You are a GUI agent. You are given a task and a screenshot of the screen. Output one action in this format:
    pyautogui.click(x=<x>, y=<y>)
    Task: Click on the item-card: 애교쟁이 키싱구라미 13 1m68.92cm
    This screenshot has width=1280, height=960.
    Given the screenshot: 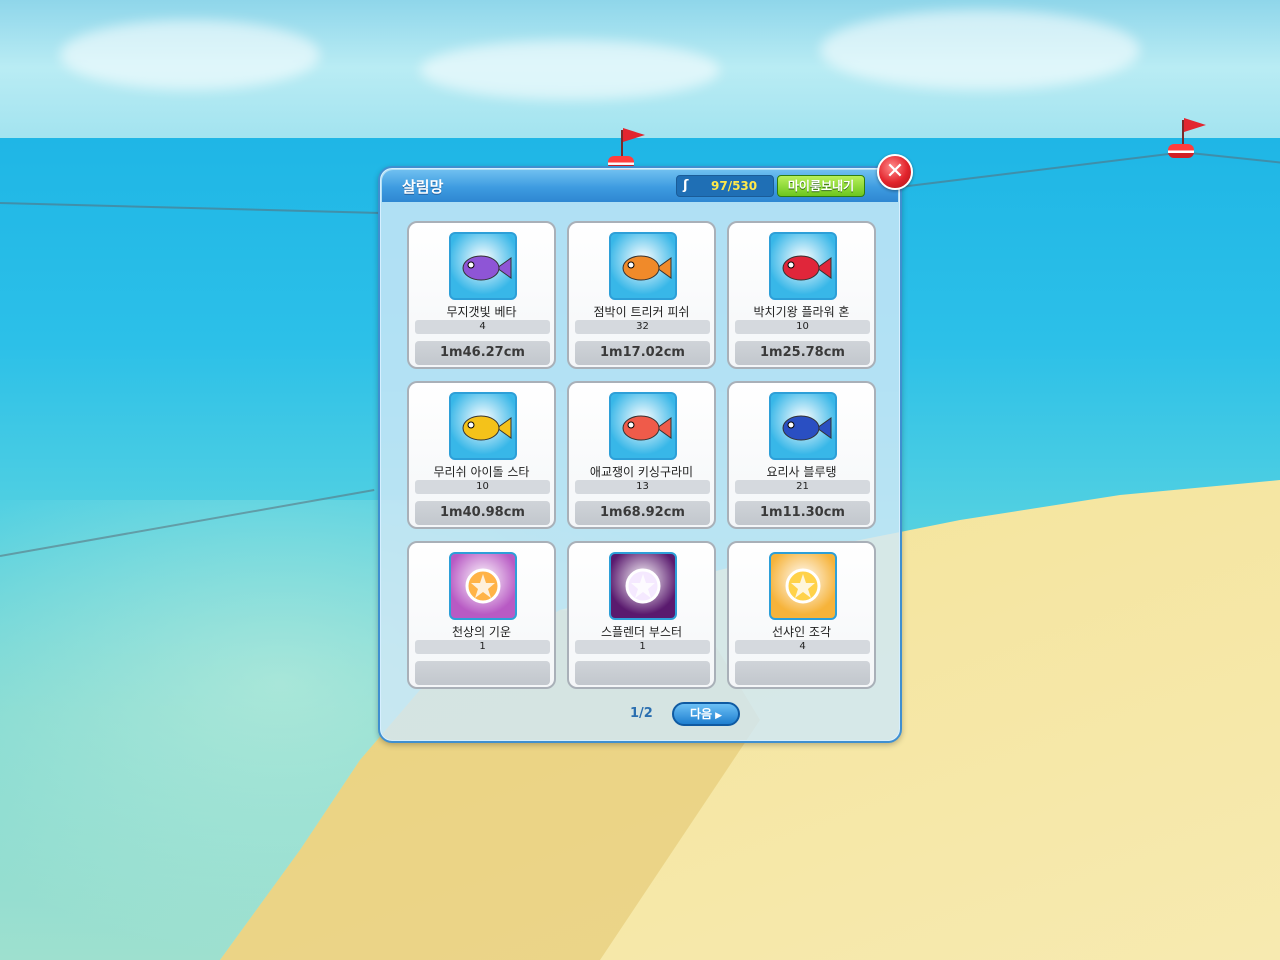 What is the action you would take?
    pyautogui.click(x=641, y=455)
    